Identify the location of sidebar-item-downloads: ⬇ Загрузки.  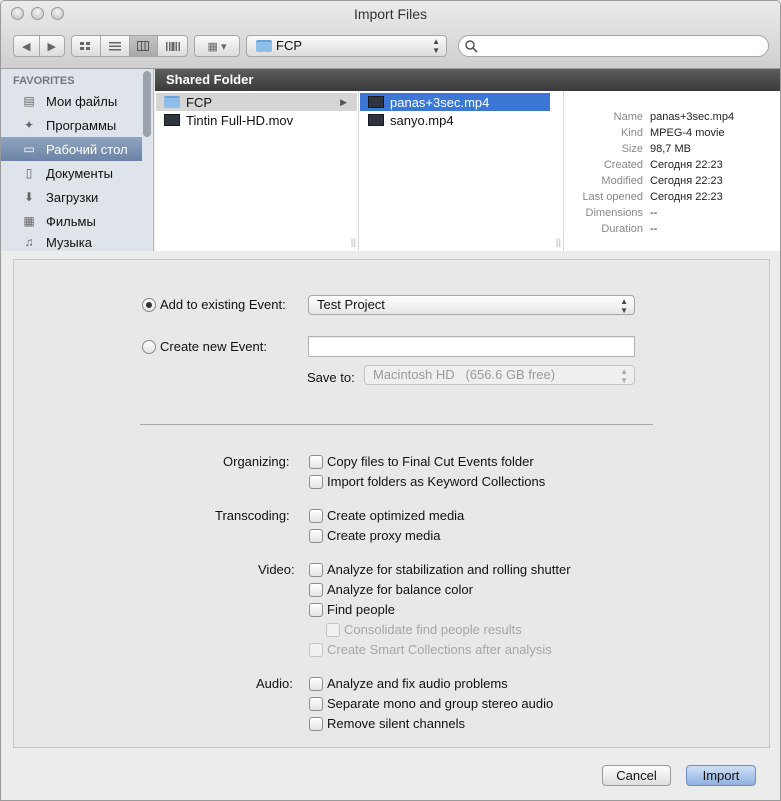
(71, 197).